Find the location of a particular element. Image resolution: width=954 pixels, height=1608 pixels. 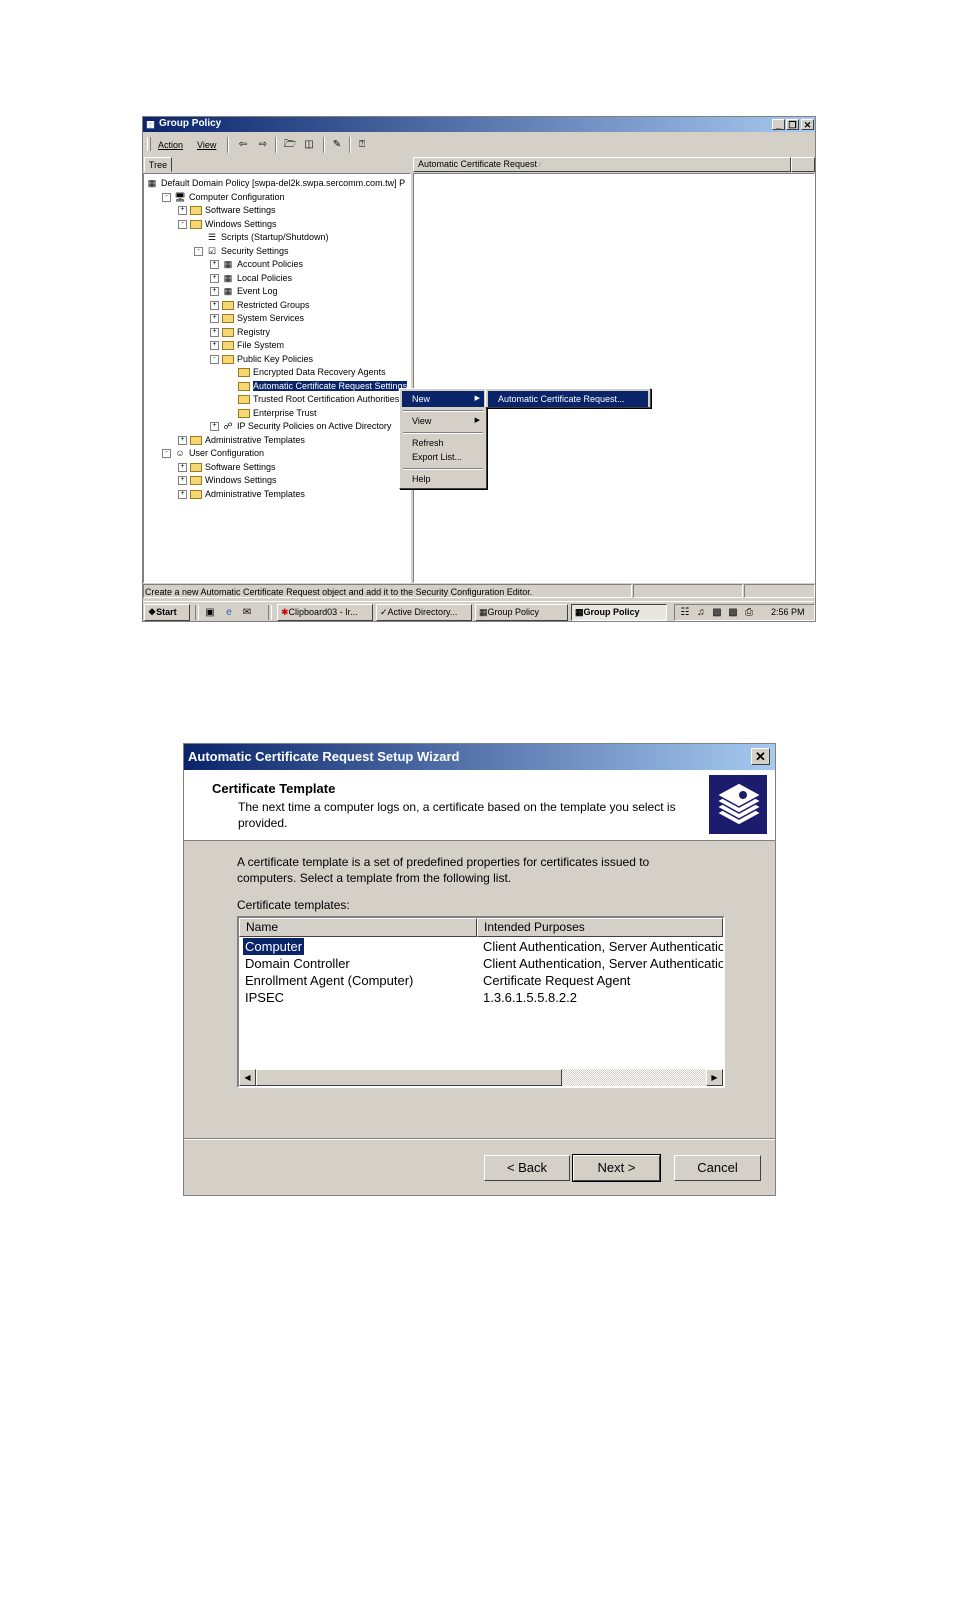

taskbar-button-group-policy-1: ▦Group Policy is located at coordinates (521, 612).